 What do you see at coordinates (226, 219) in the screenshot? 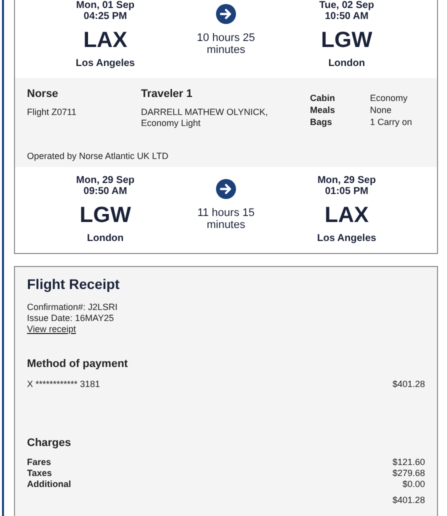
I see `flight-duration: 11 hours 15 minutes` at bounding box center [226, 219].